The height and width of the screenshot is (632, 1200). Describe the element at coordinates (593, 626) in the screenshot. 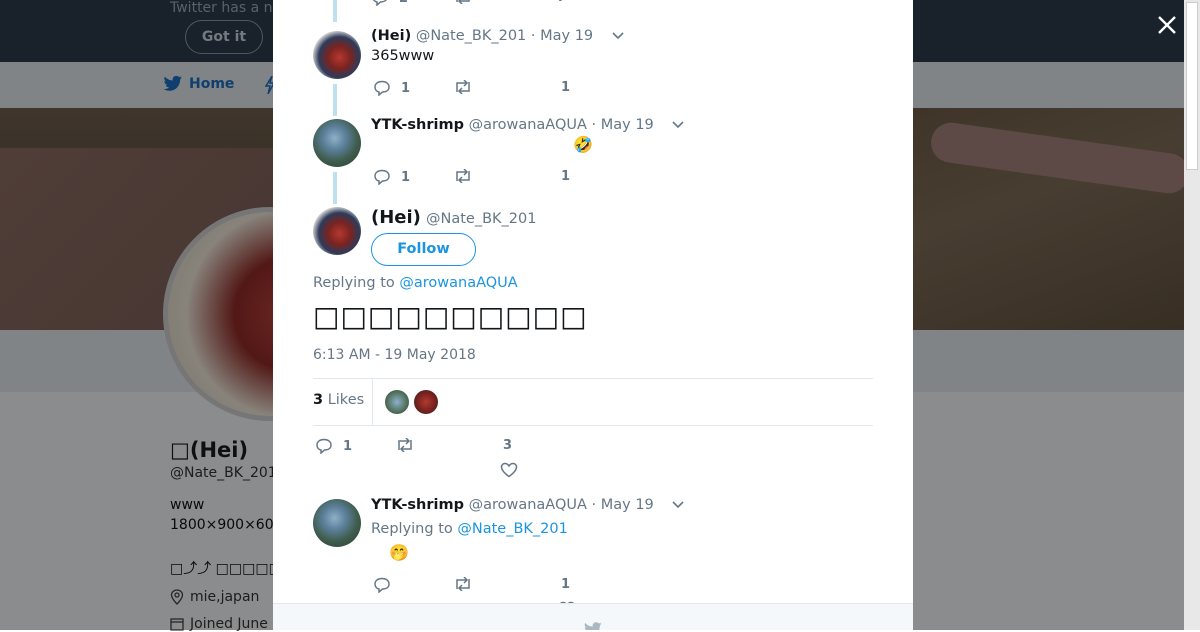

I see `twitter-bird-icon` at that location.